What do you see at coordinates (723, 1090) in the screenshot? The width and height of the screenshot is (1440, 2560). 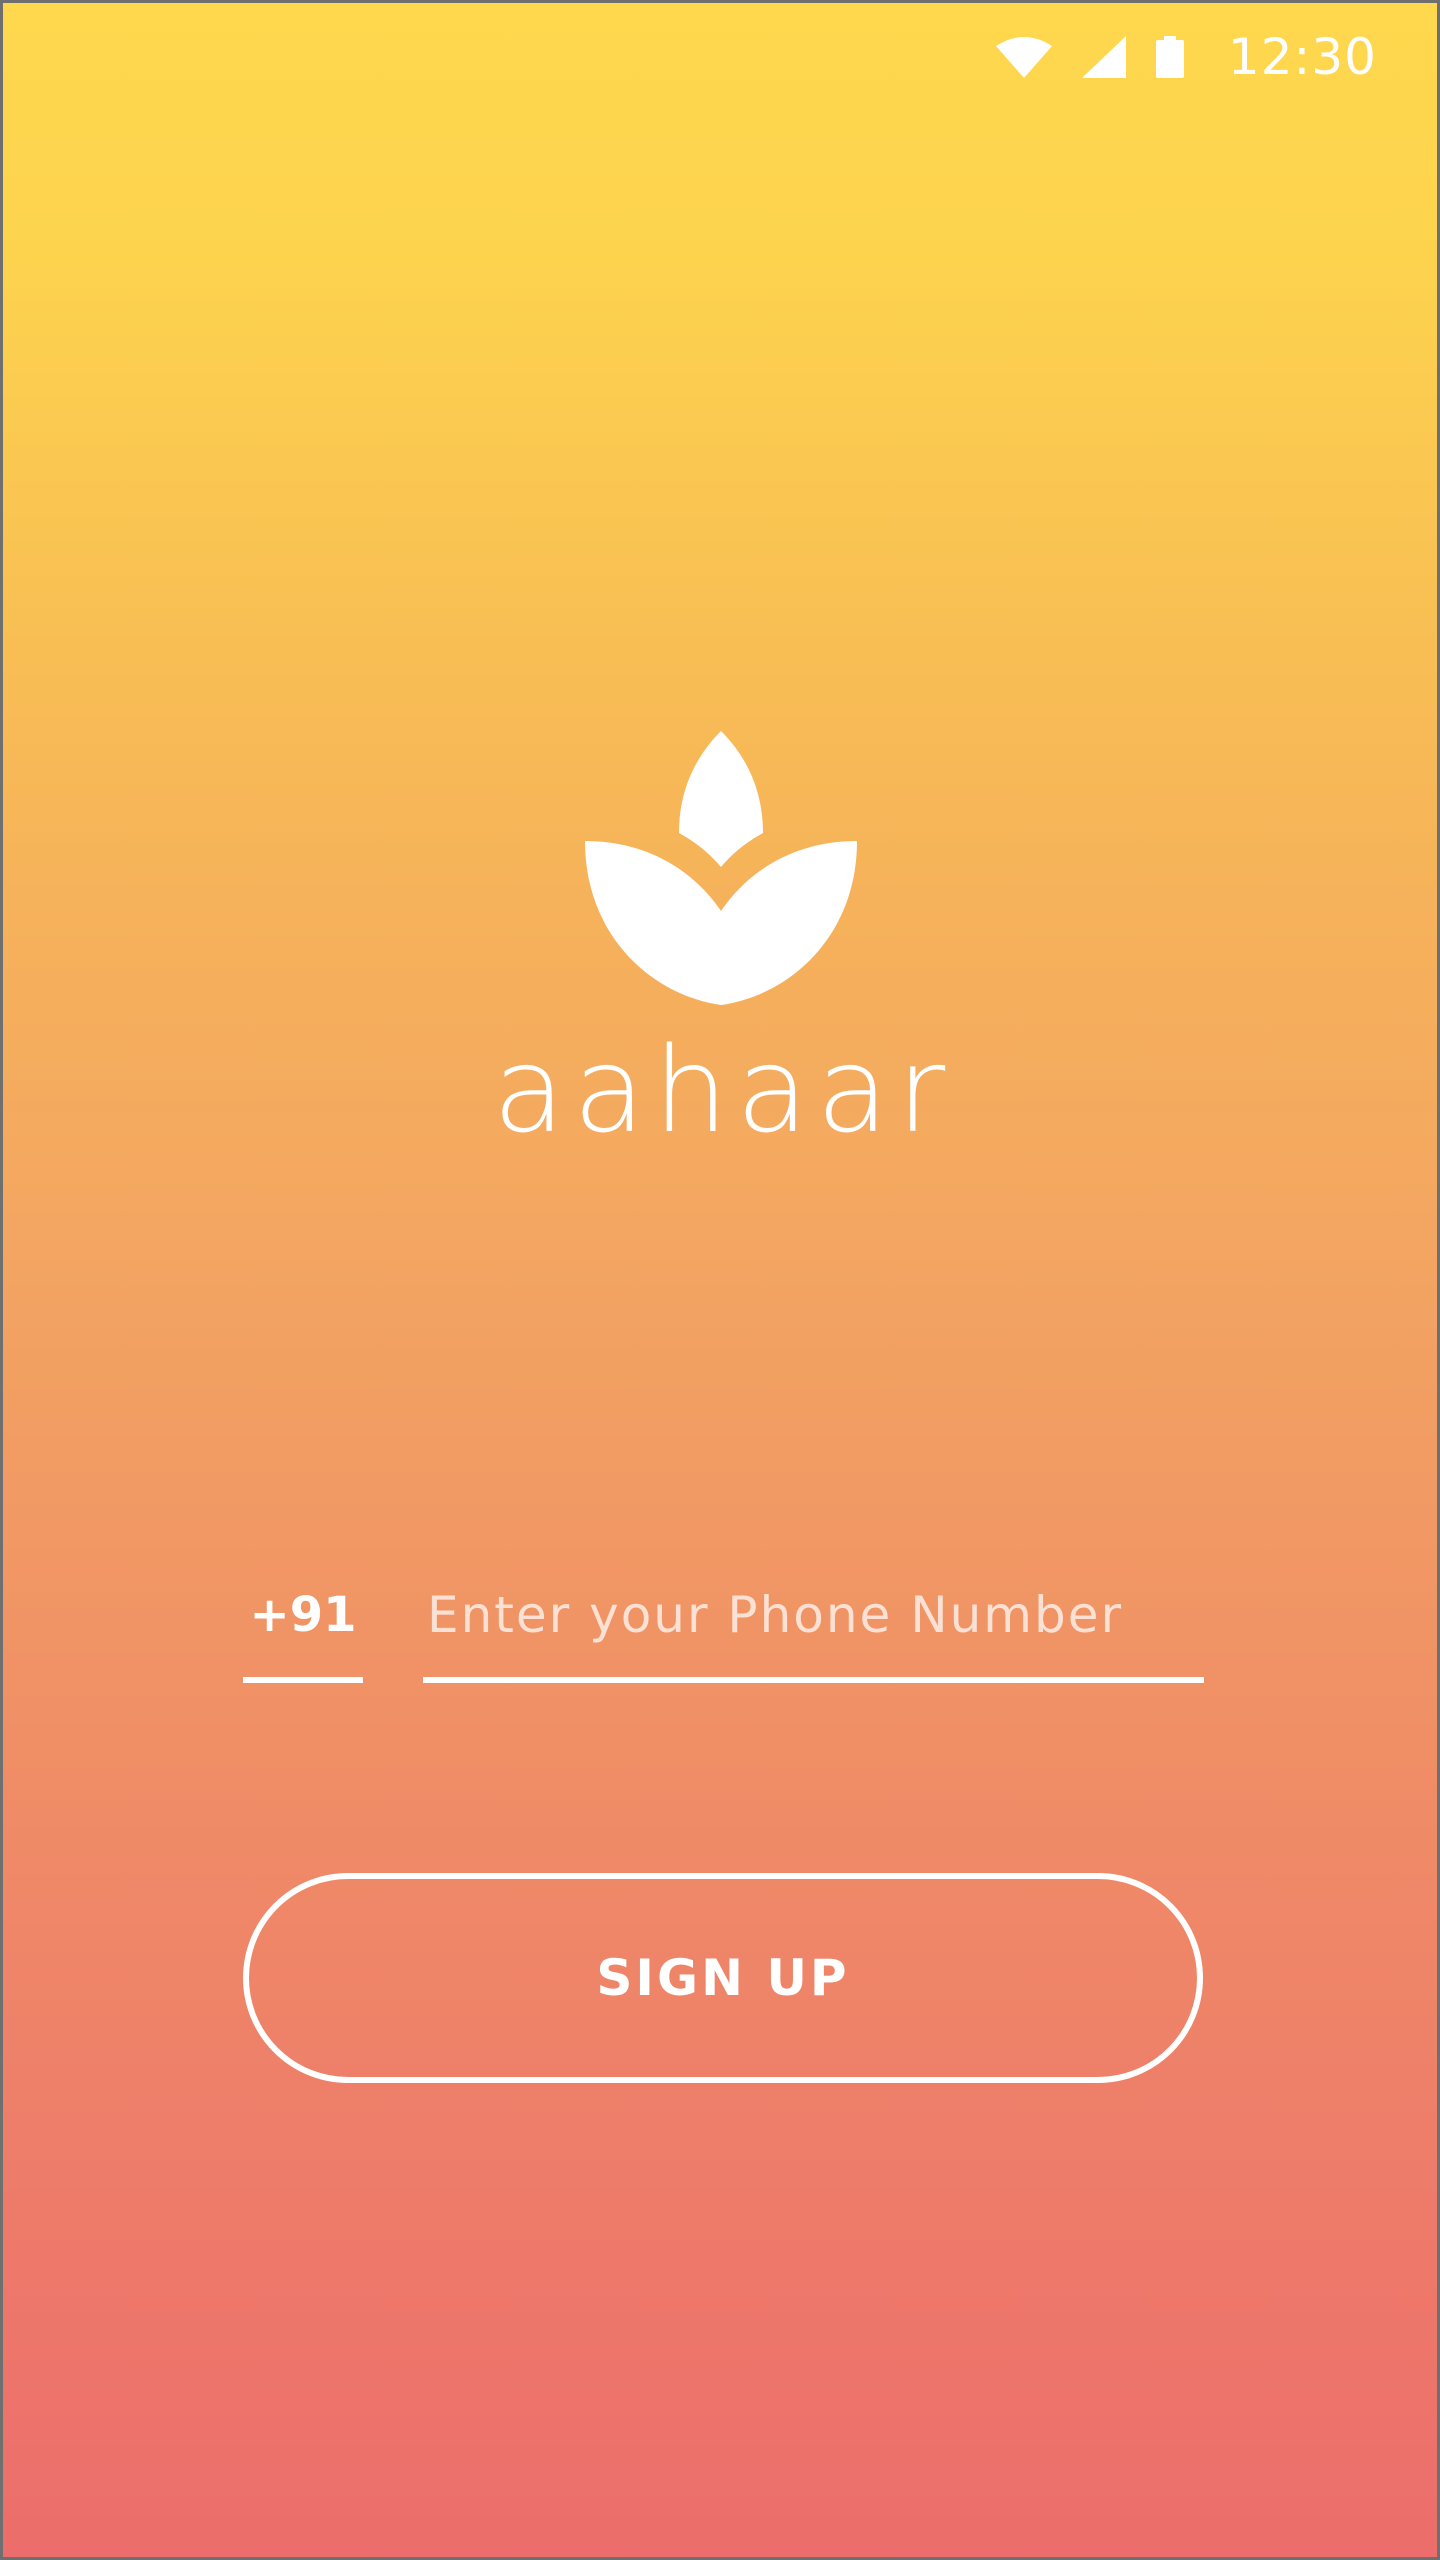 I see `app-name: aahaar` at bounding box center [723, 1090].